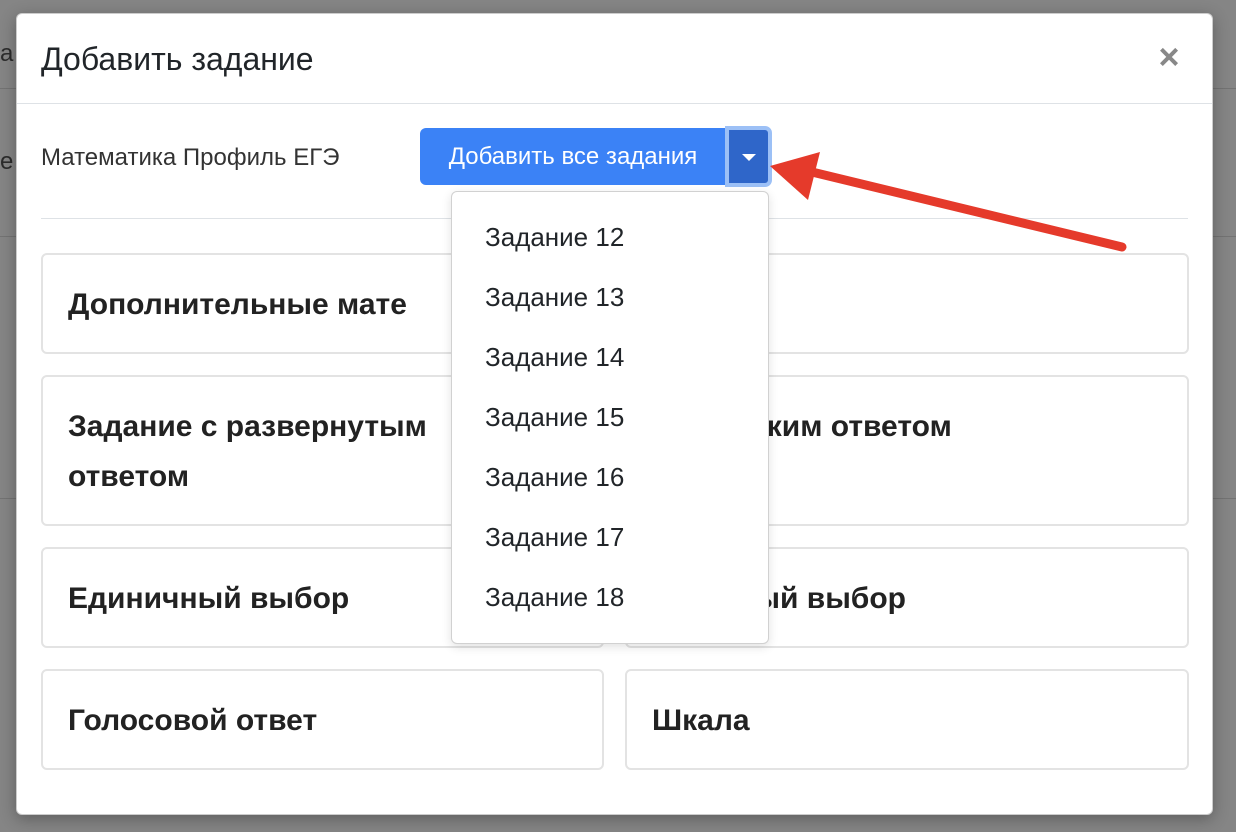 The width and height of the screenshot is (1236, 832). Describe the element at coordinates (610, 477) in the screenshot. I see `dropdown-item-task-16: Задание 16` at that location.